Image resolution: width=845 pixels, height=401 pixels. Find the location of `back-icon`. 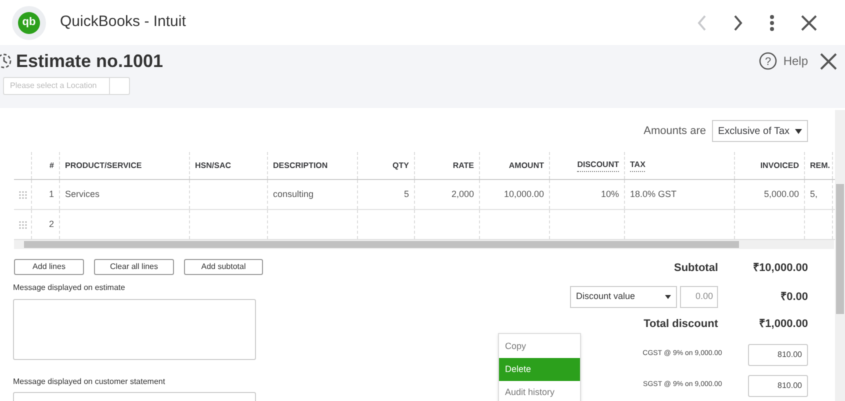

back-icon is located at coordinates (702, 22).